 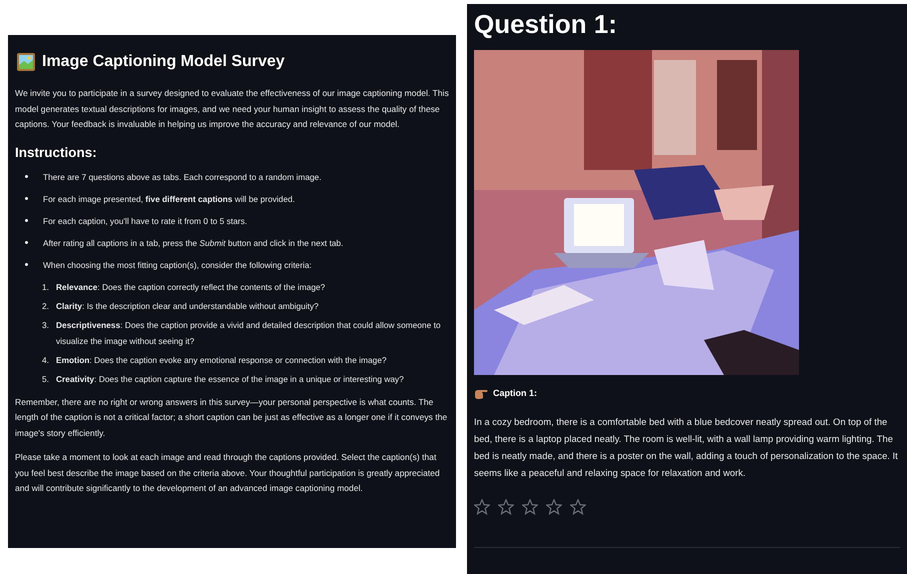 I want to click on instruction-item: After rating all captions in a tab, press the Submit button and click in the next tab., so click(x=193, y=242).